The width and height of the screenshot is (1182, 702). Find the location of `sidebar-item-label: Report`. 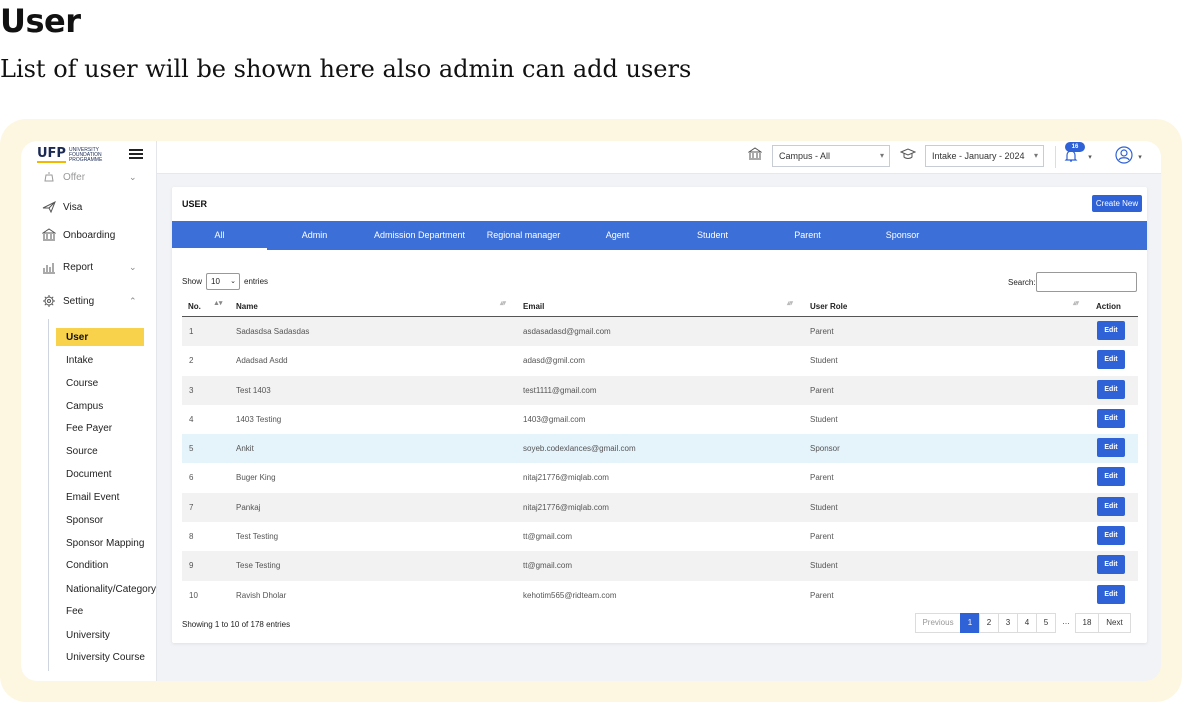

sidebar-item-label: Report is located at coordinates (78, 267).